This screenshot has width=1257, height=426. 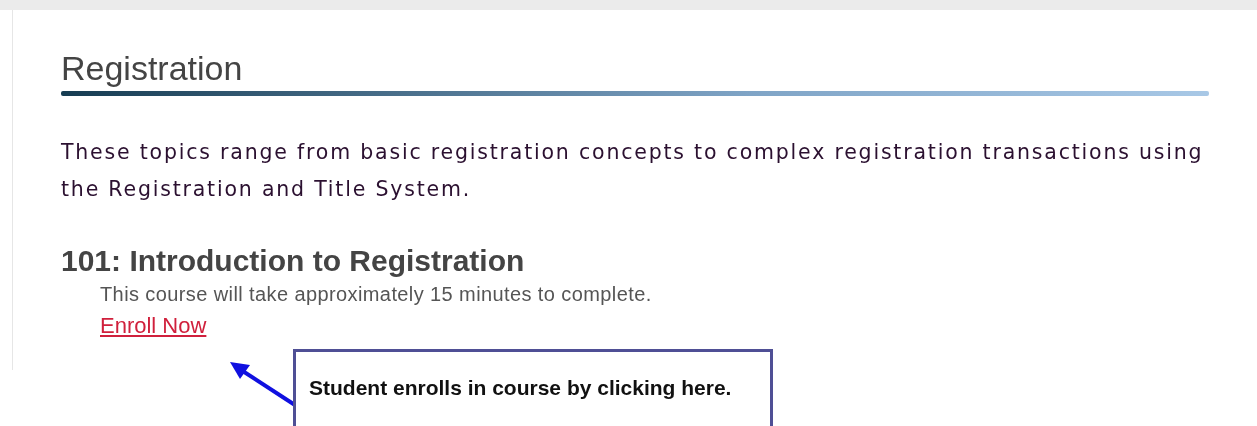 I want to click on course-title: 101: Introduction to Registration, so click(x=293, y=261).